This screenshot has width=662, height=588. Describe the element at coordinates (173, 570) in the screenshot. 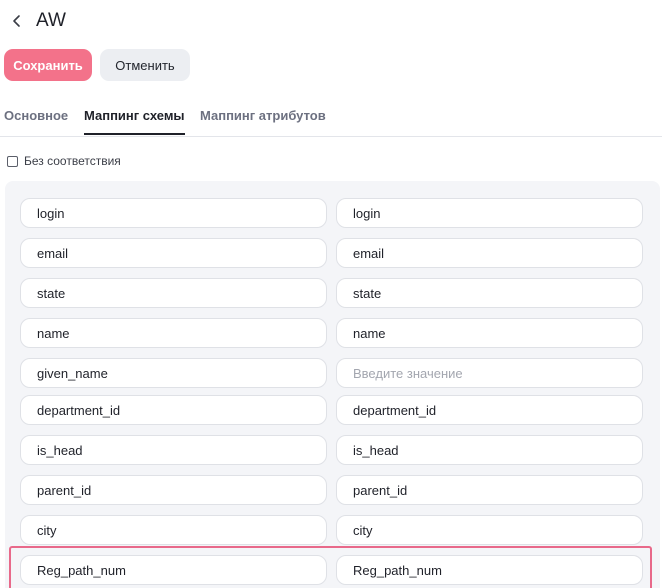

I see `source-field: Reg_path_num` at that location.